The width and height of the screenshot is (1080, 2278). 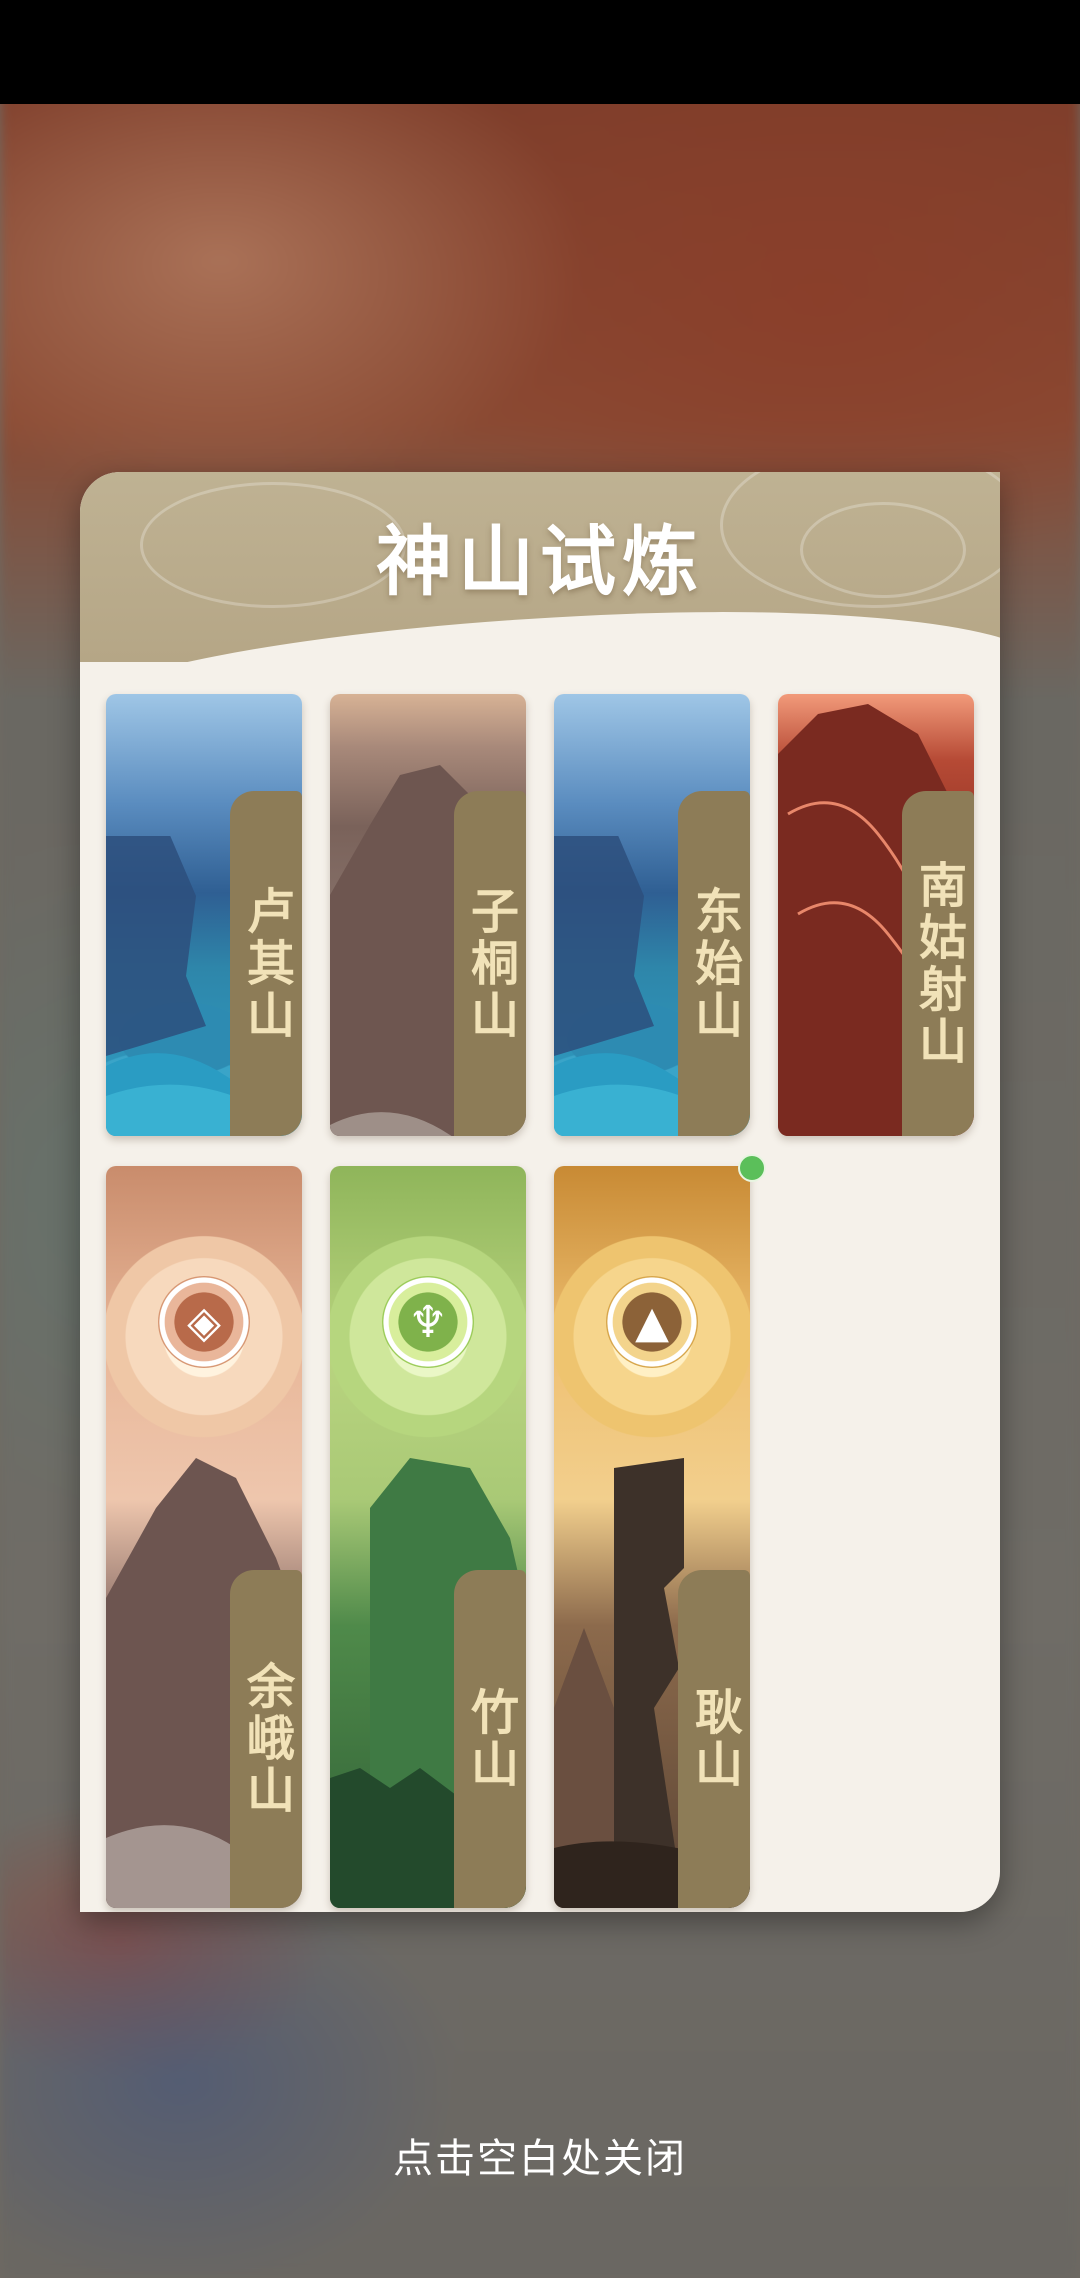 I want to click on status-bar, so click(x=540, y=52).